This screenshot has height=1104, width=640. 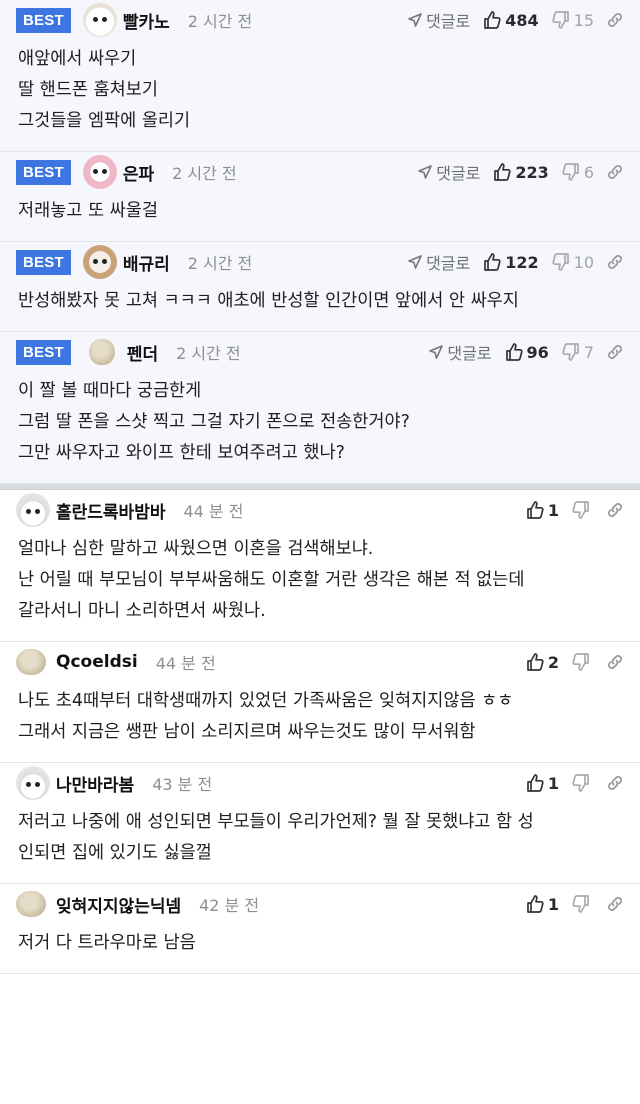 What do you see at coordinates (583, 262) in the screenshot?
I see `dislike-count: 10` at bounding box center [583, 262].